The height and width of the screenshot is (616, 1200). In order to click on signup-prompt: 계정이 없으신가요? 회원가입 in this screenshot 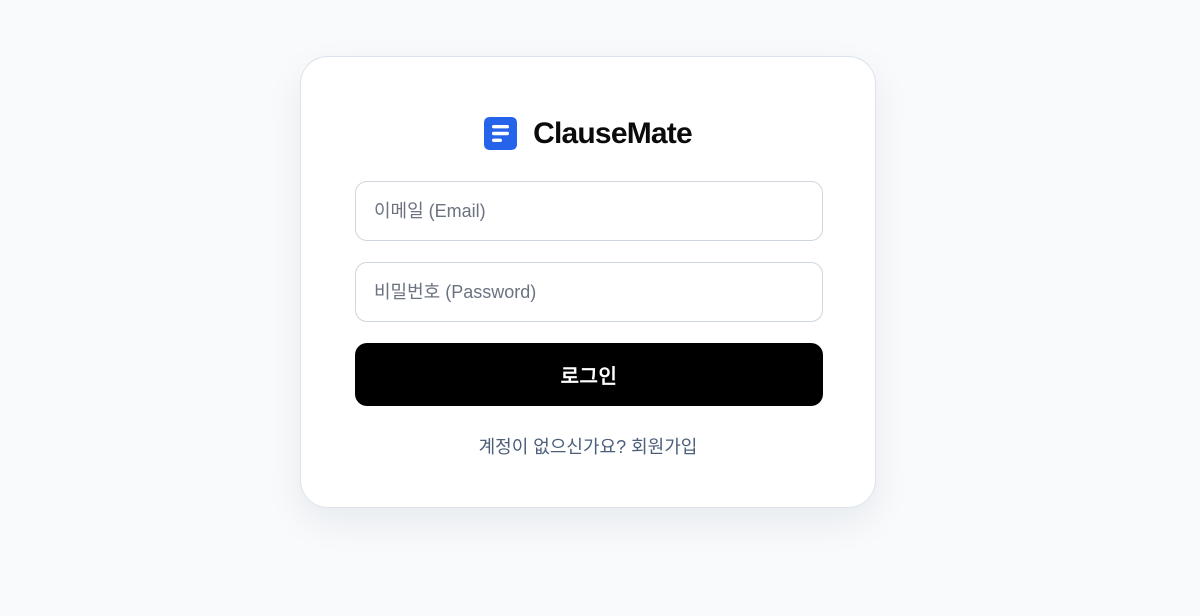, I will do `click(588, 446)`.